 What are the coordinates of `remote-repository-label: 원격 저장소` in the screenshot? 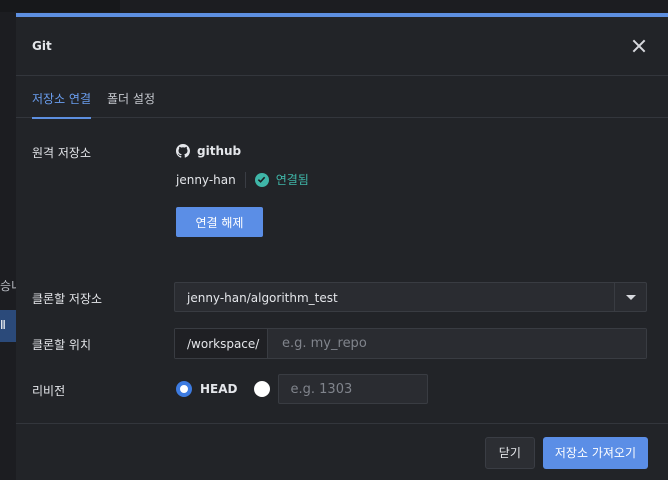 It's located at (62, 153).